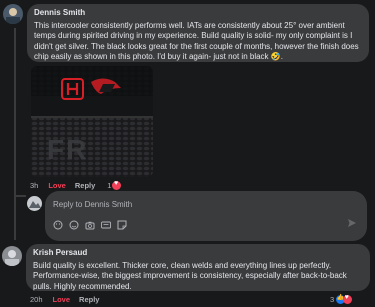 Image resolution: width=375 pixels, height=307 pixels. I want to click on comment-actions: 3h Love Reply 1, so click(76, 185).